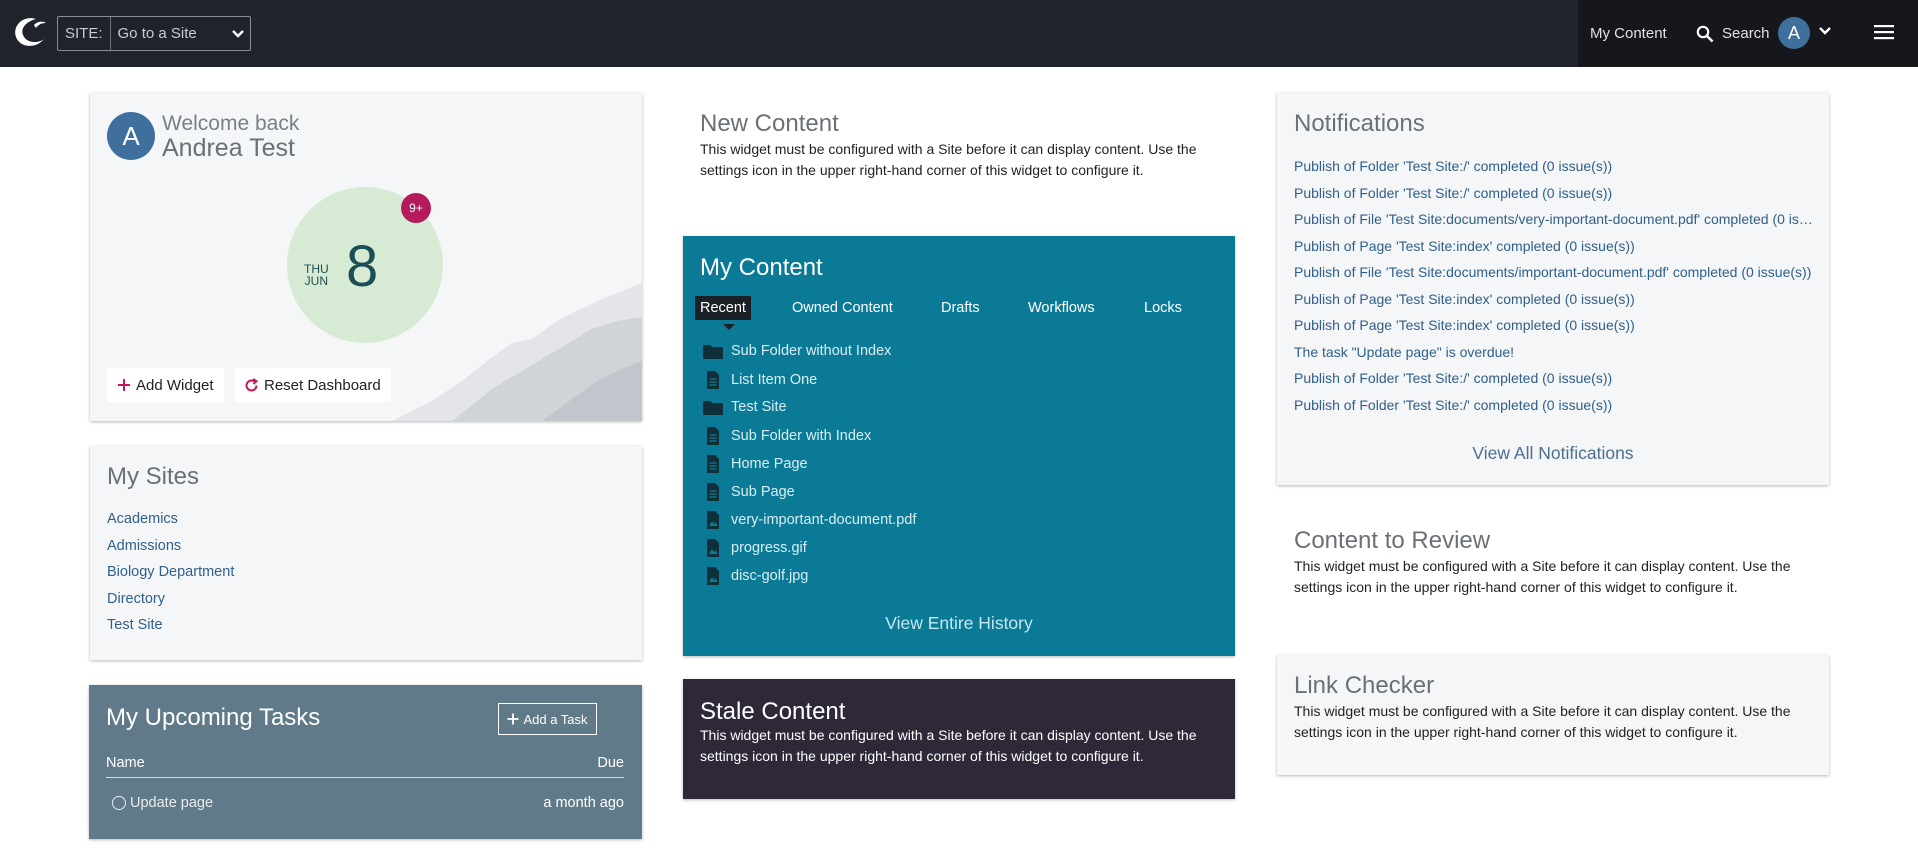  Describe the element at coordinates (365, 766) in the screenshot. I see `tasks-table-header: Name Due` at that location.